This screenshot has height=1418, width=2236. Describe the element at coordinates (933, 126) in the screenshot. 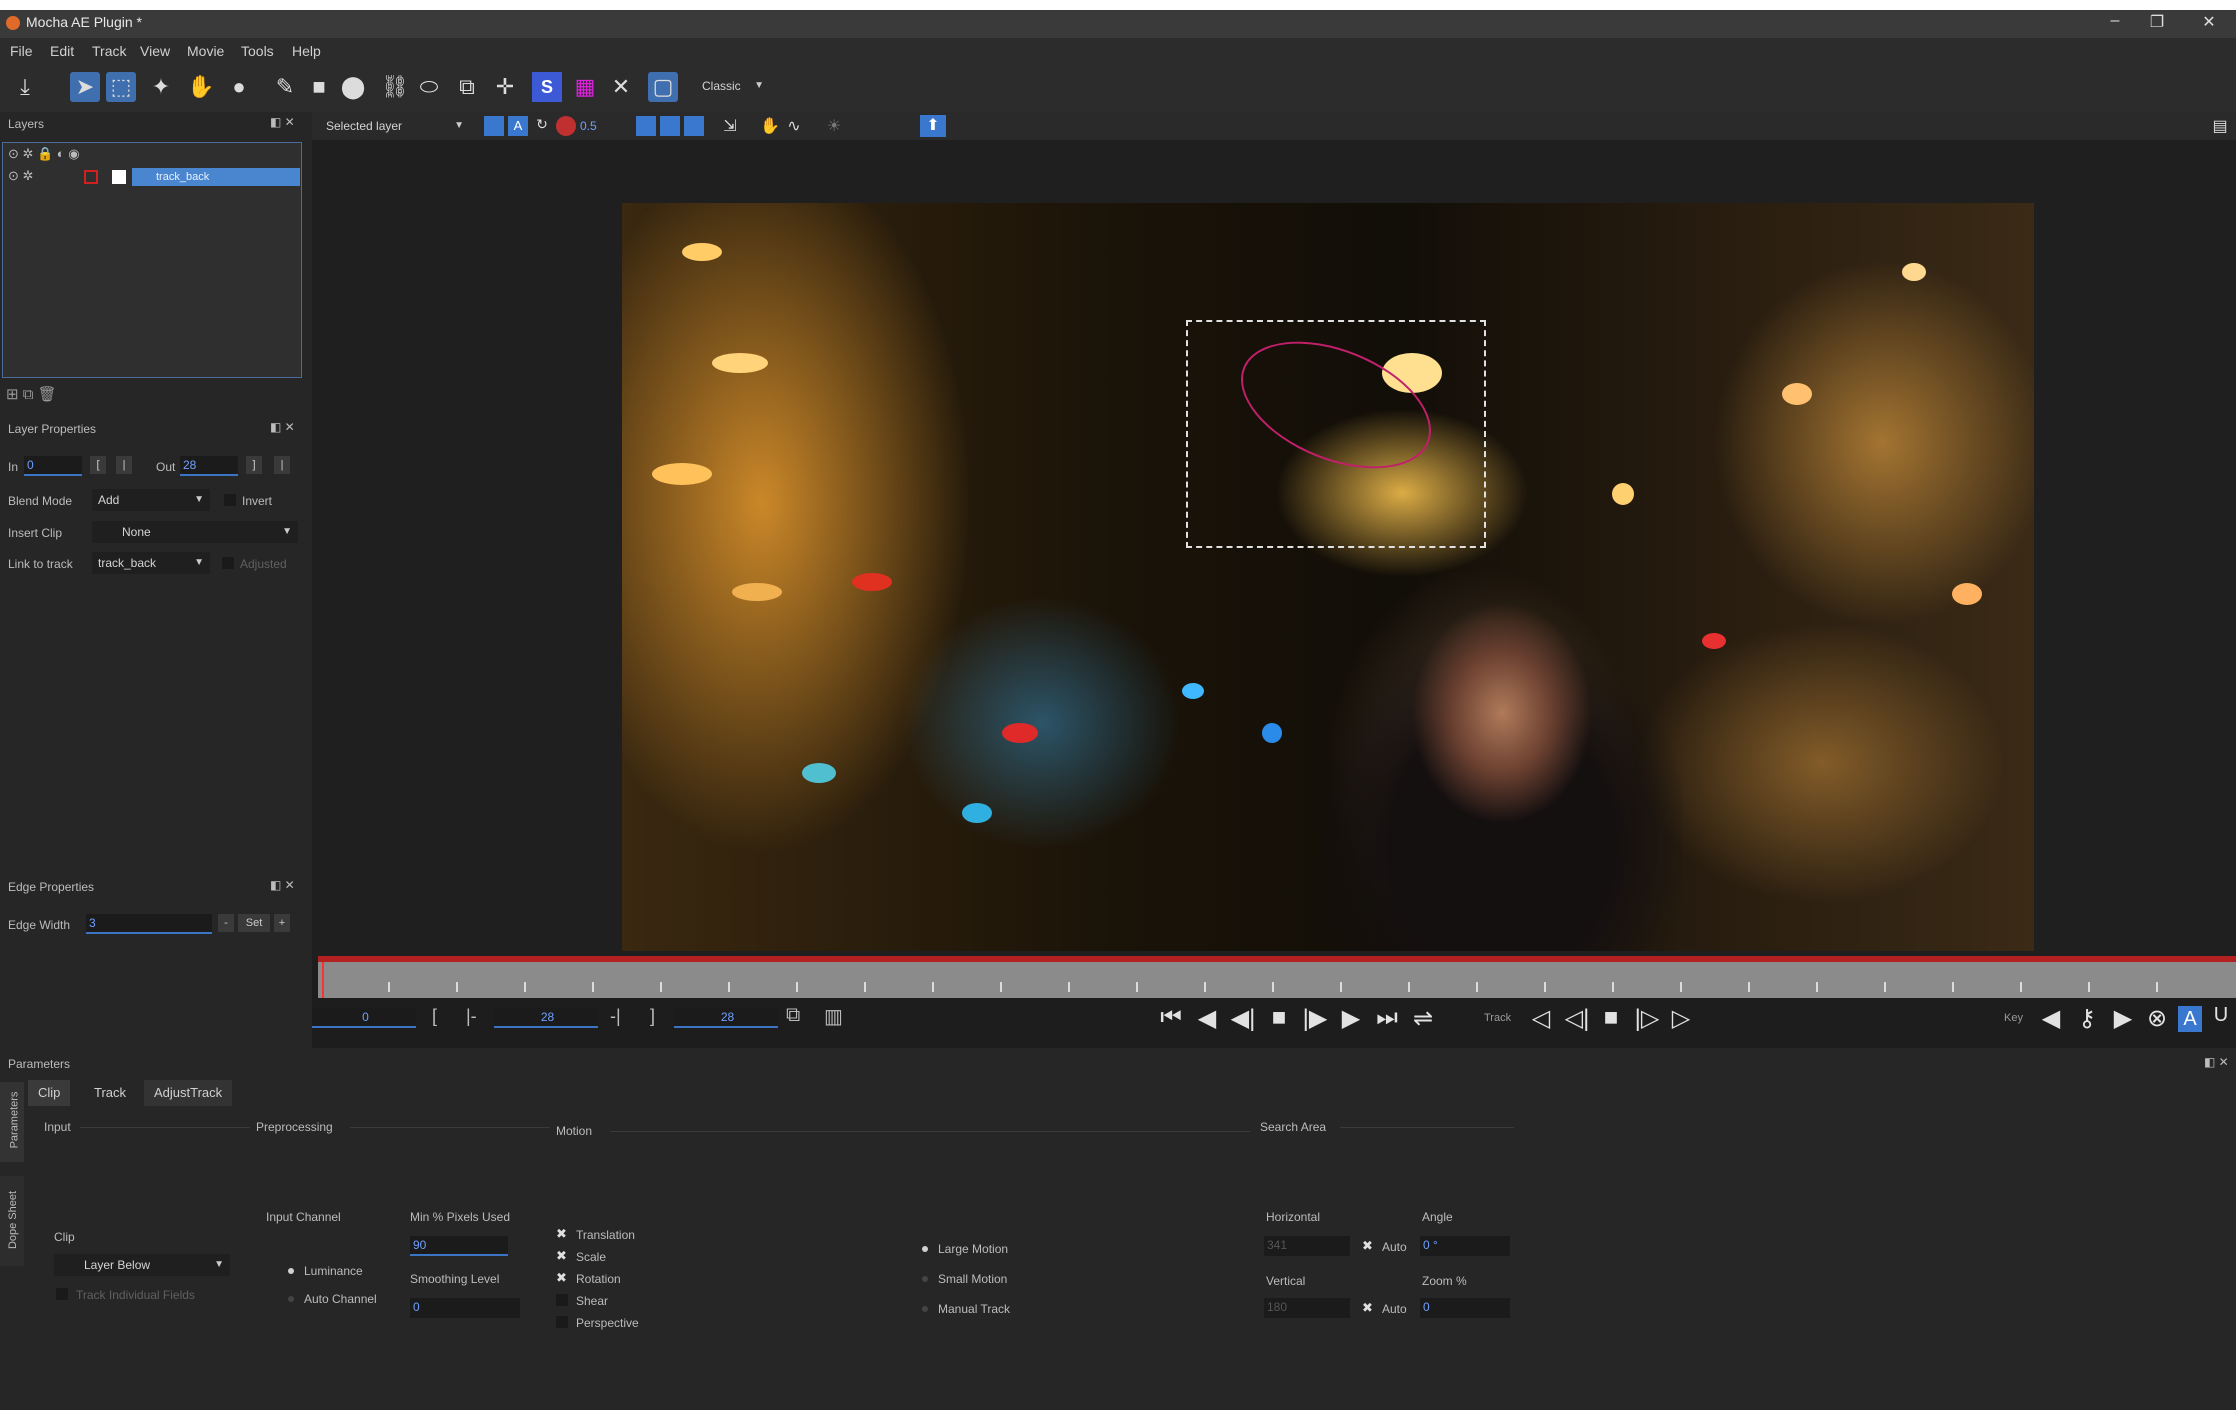

I see `export-icon: ⬆` at that location.